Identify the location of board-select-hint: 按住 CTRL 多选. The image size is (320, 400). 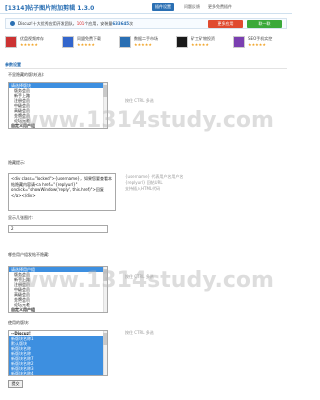
(139, 332).